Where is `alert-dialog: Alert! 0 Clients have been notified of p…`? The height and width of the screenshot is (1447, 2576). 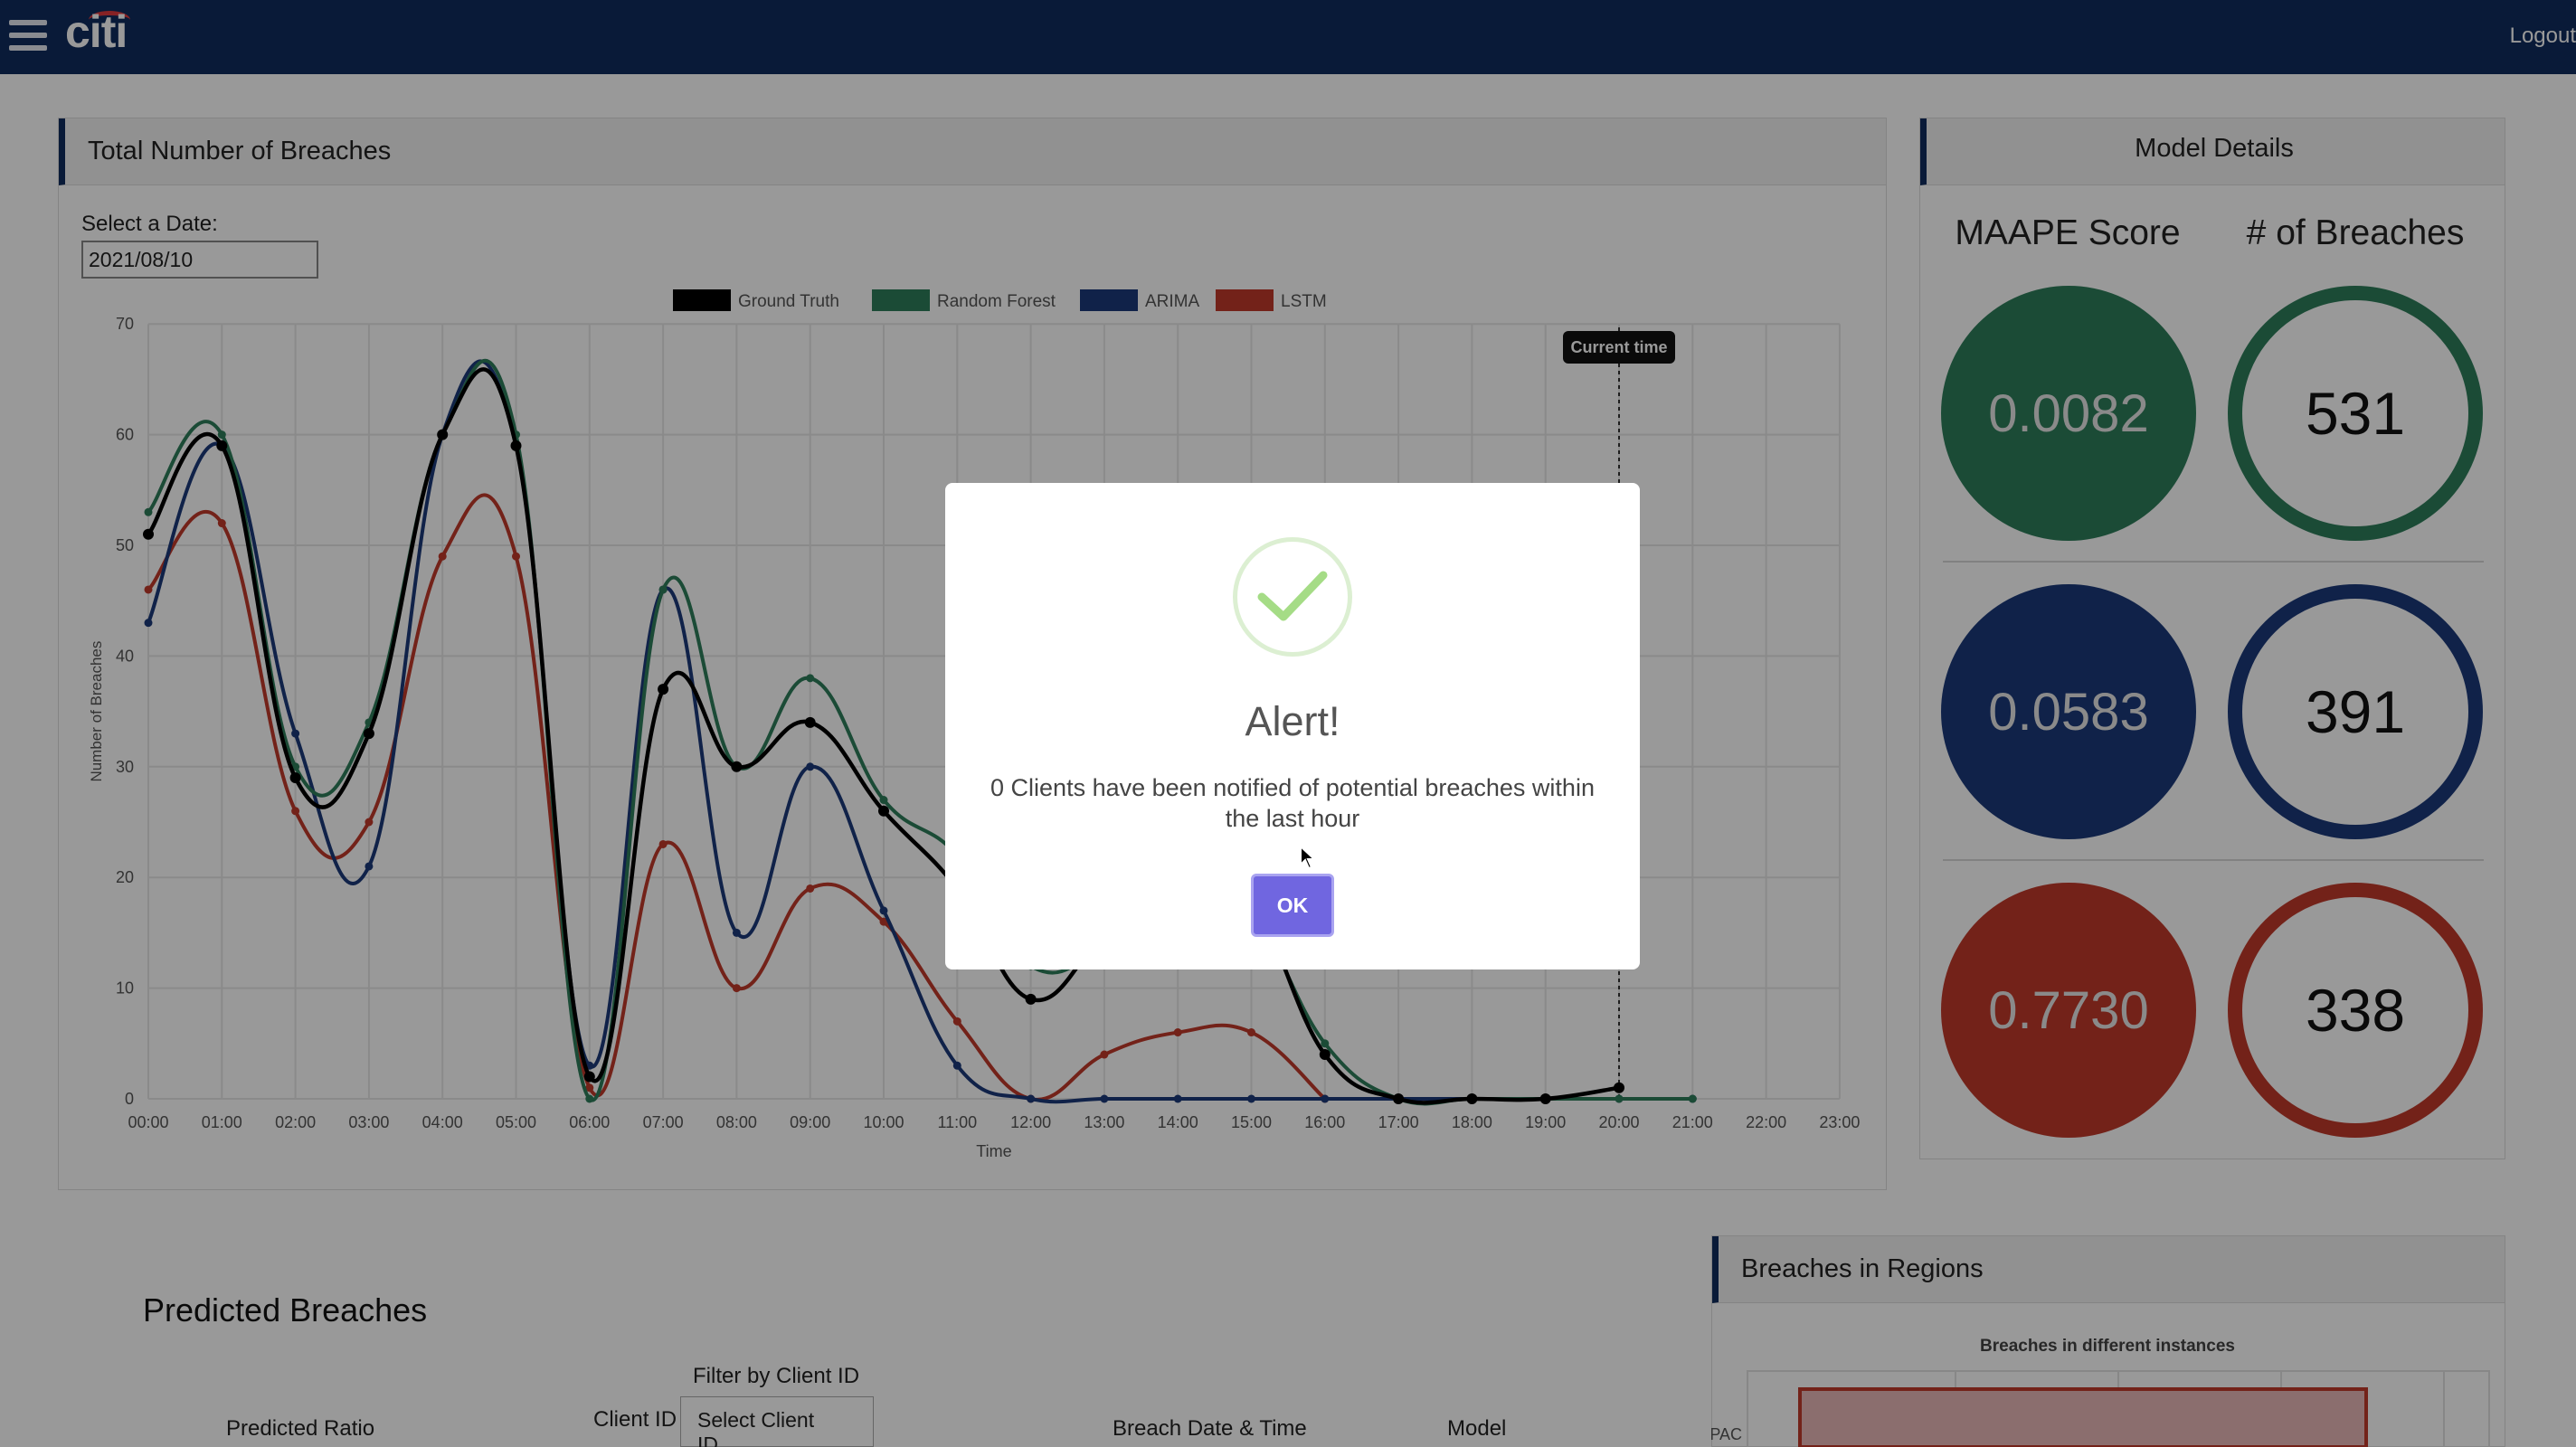
alert-dialog: Alert! 0 Clients have been notified of p… is located at coordinates (1293, 726).